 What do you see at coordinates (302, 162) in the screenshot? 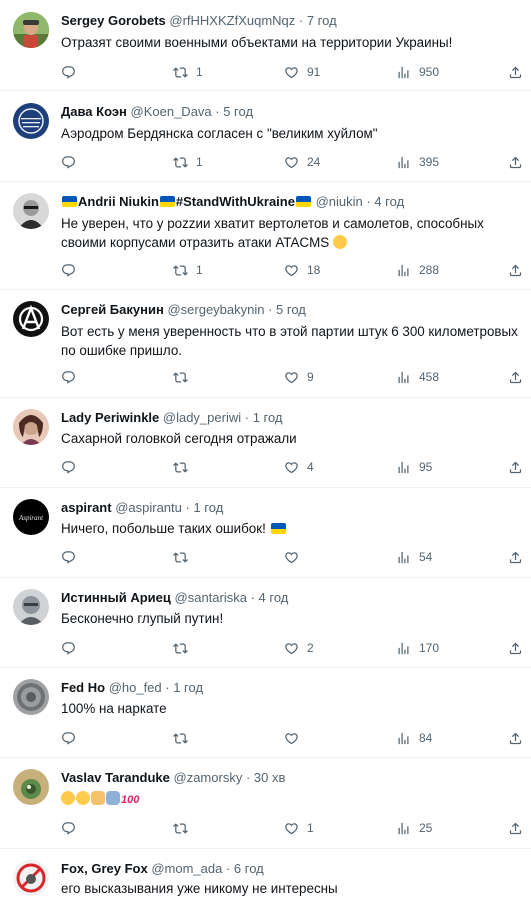
I see `like-button: 24` at bounding box center [302, 162].